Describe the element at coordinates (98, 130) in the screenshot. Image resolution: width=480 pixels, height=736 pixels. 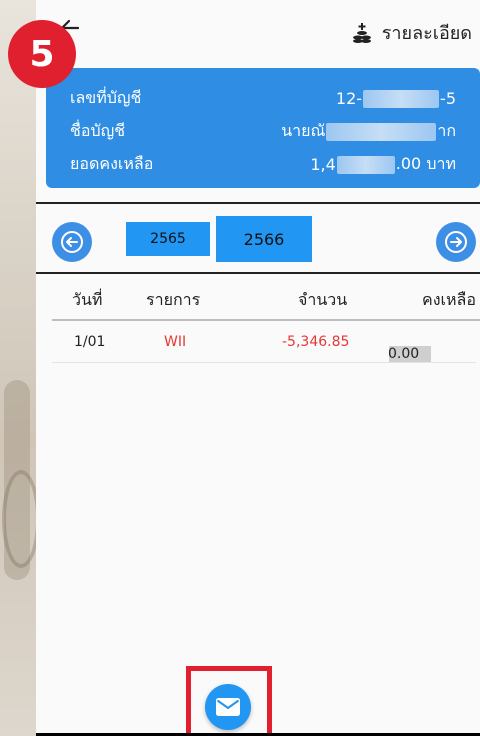
I see `account-name-label: ชื่อบัญชี` at that location.